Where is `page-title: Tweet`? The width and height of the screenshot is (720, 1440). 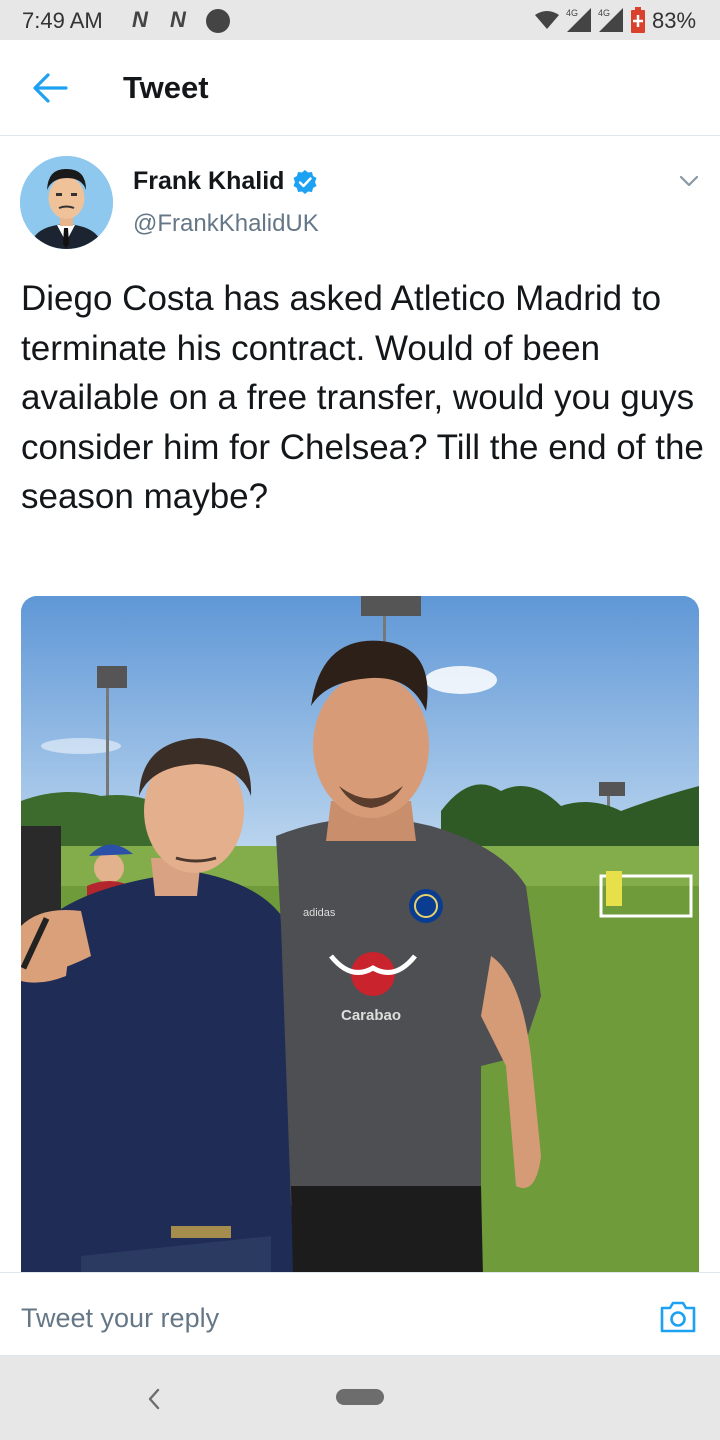 page-title: Tweet is located at coordinates (166, 87).